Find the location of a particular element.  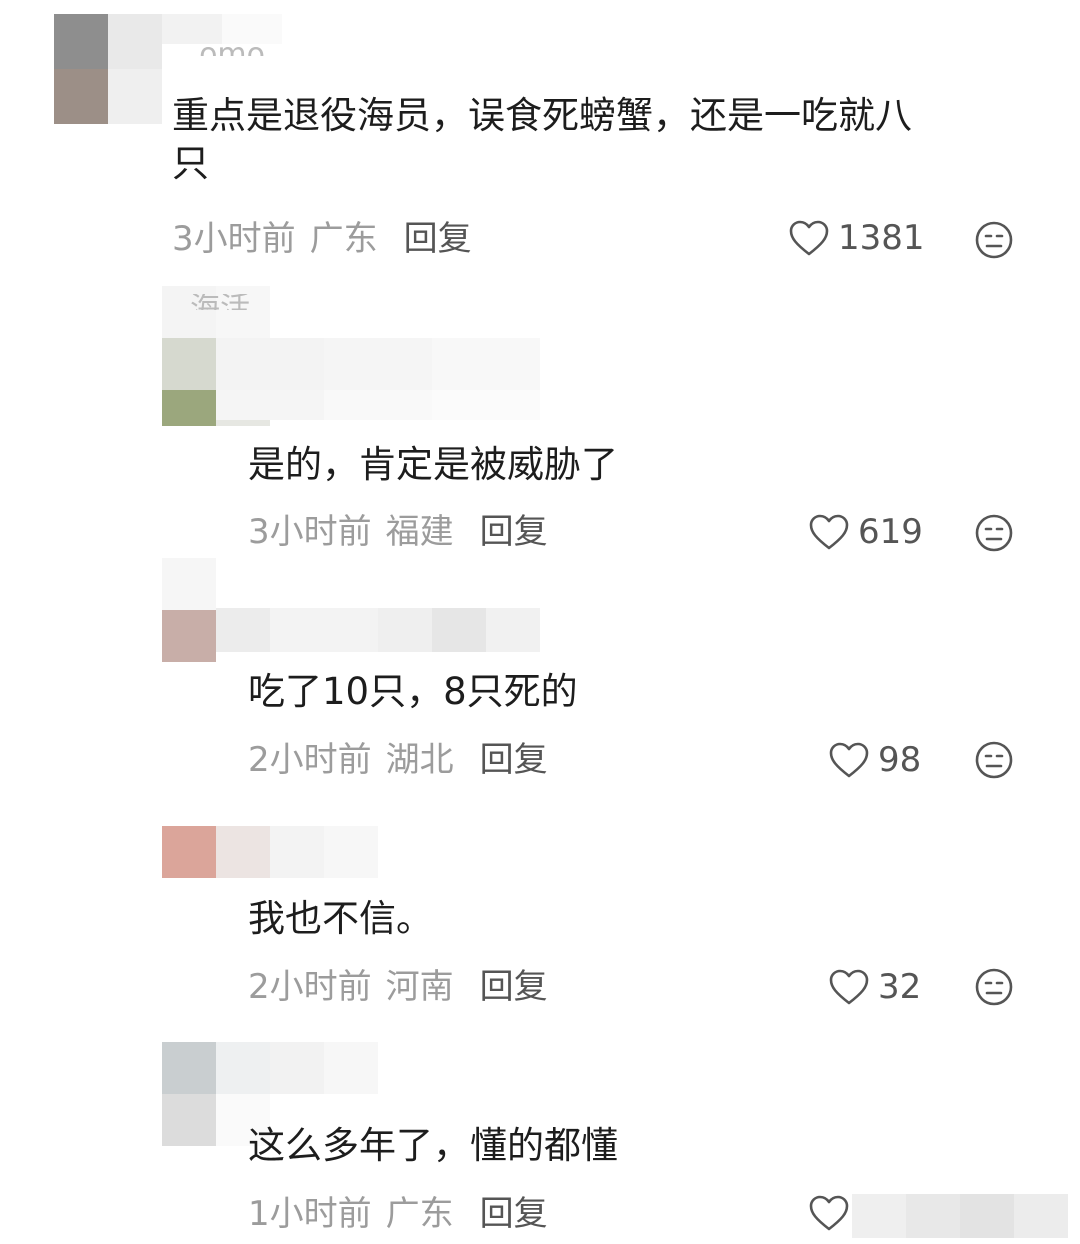

comment-location: 河南 is located at coordinates (419, 987).